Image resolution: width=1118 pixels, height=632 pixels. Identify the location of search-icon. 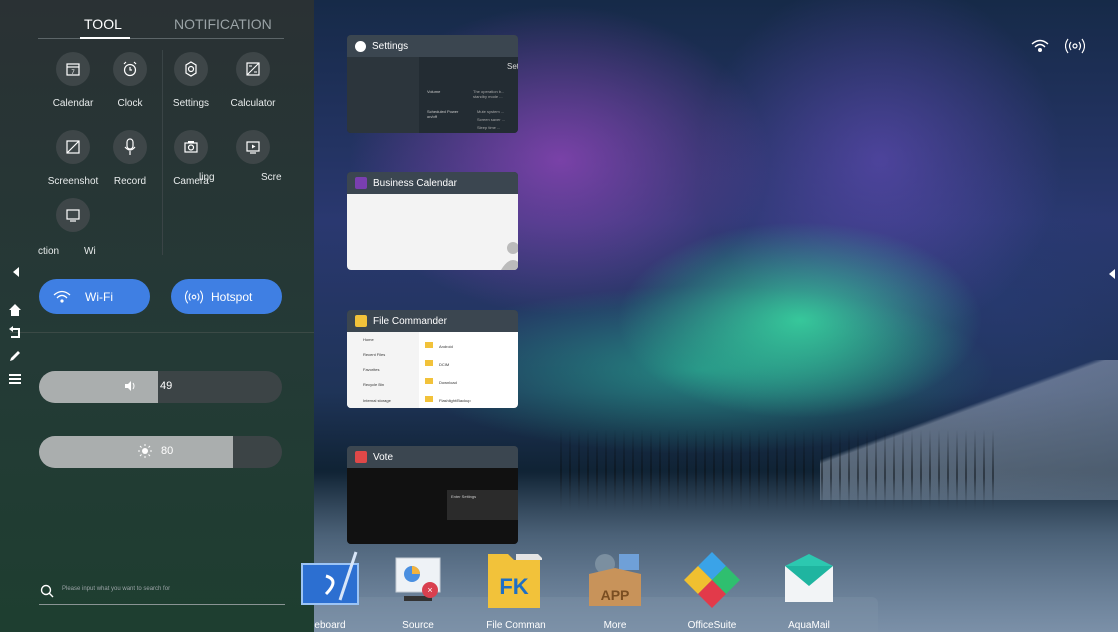
(47, 591).